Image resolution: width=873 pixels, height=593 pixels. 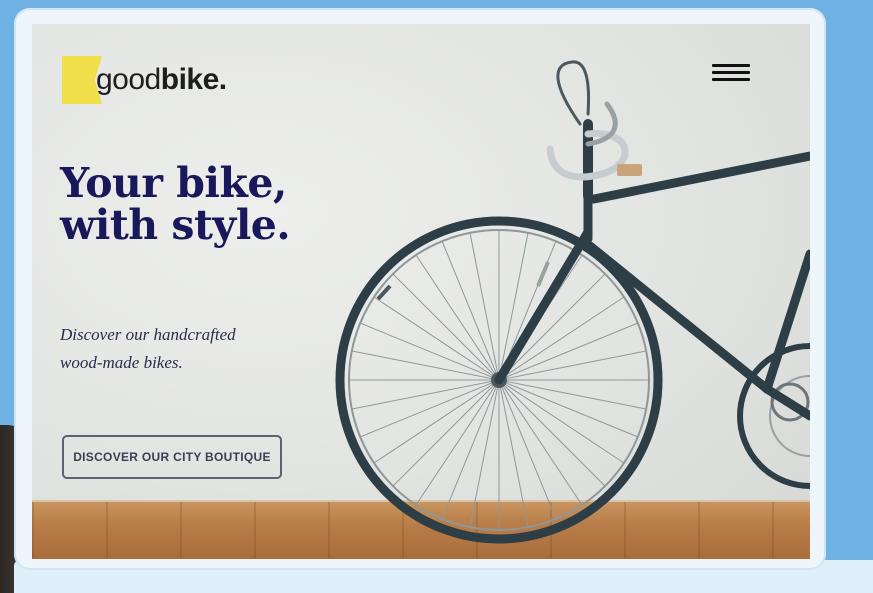 I want to click on hero-tagline-line1: Discover our handcrafted, so click(x=148, y=334).